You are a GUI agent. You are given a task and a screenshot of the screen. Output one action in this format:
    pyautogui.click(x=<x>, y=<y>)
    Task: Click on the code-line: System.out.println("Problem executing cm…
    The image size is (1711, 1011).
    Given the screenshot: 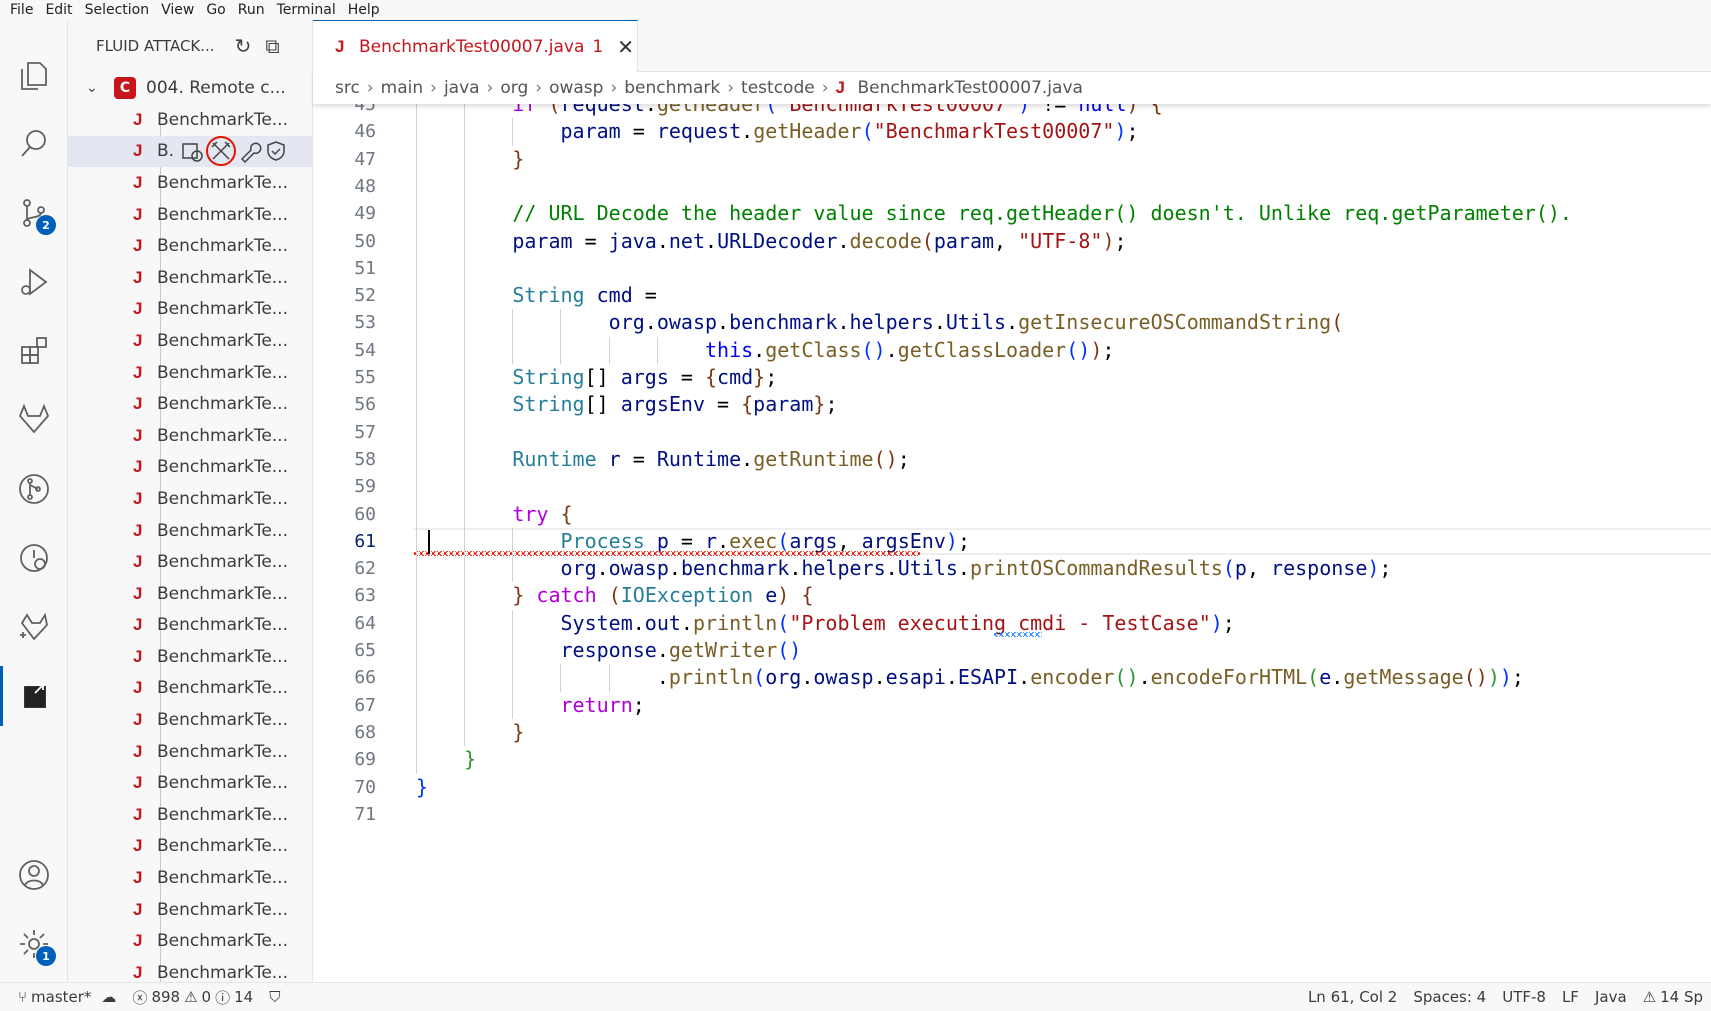 What is the action you would take?
    pyautogui.click(x=825, y=623)
    